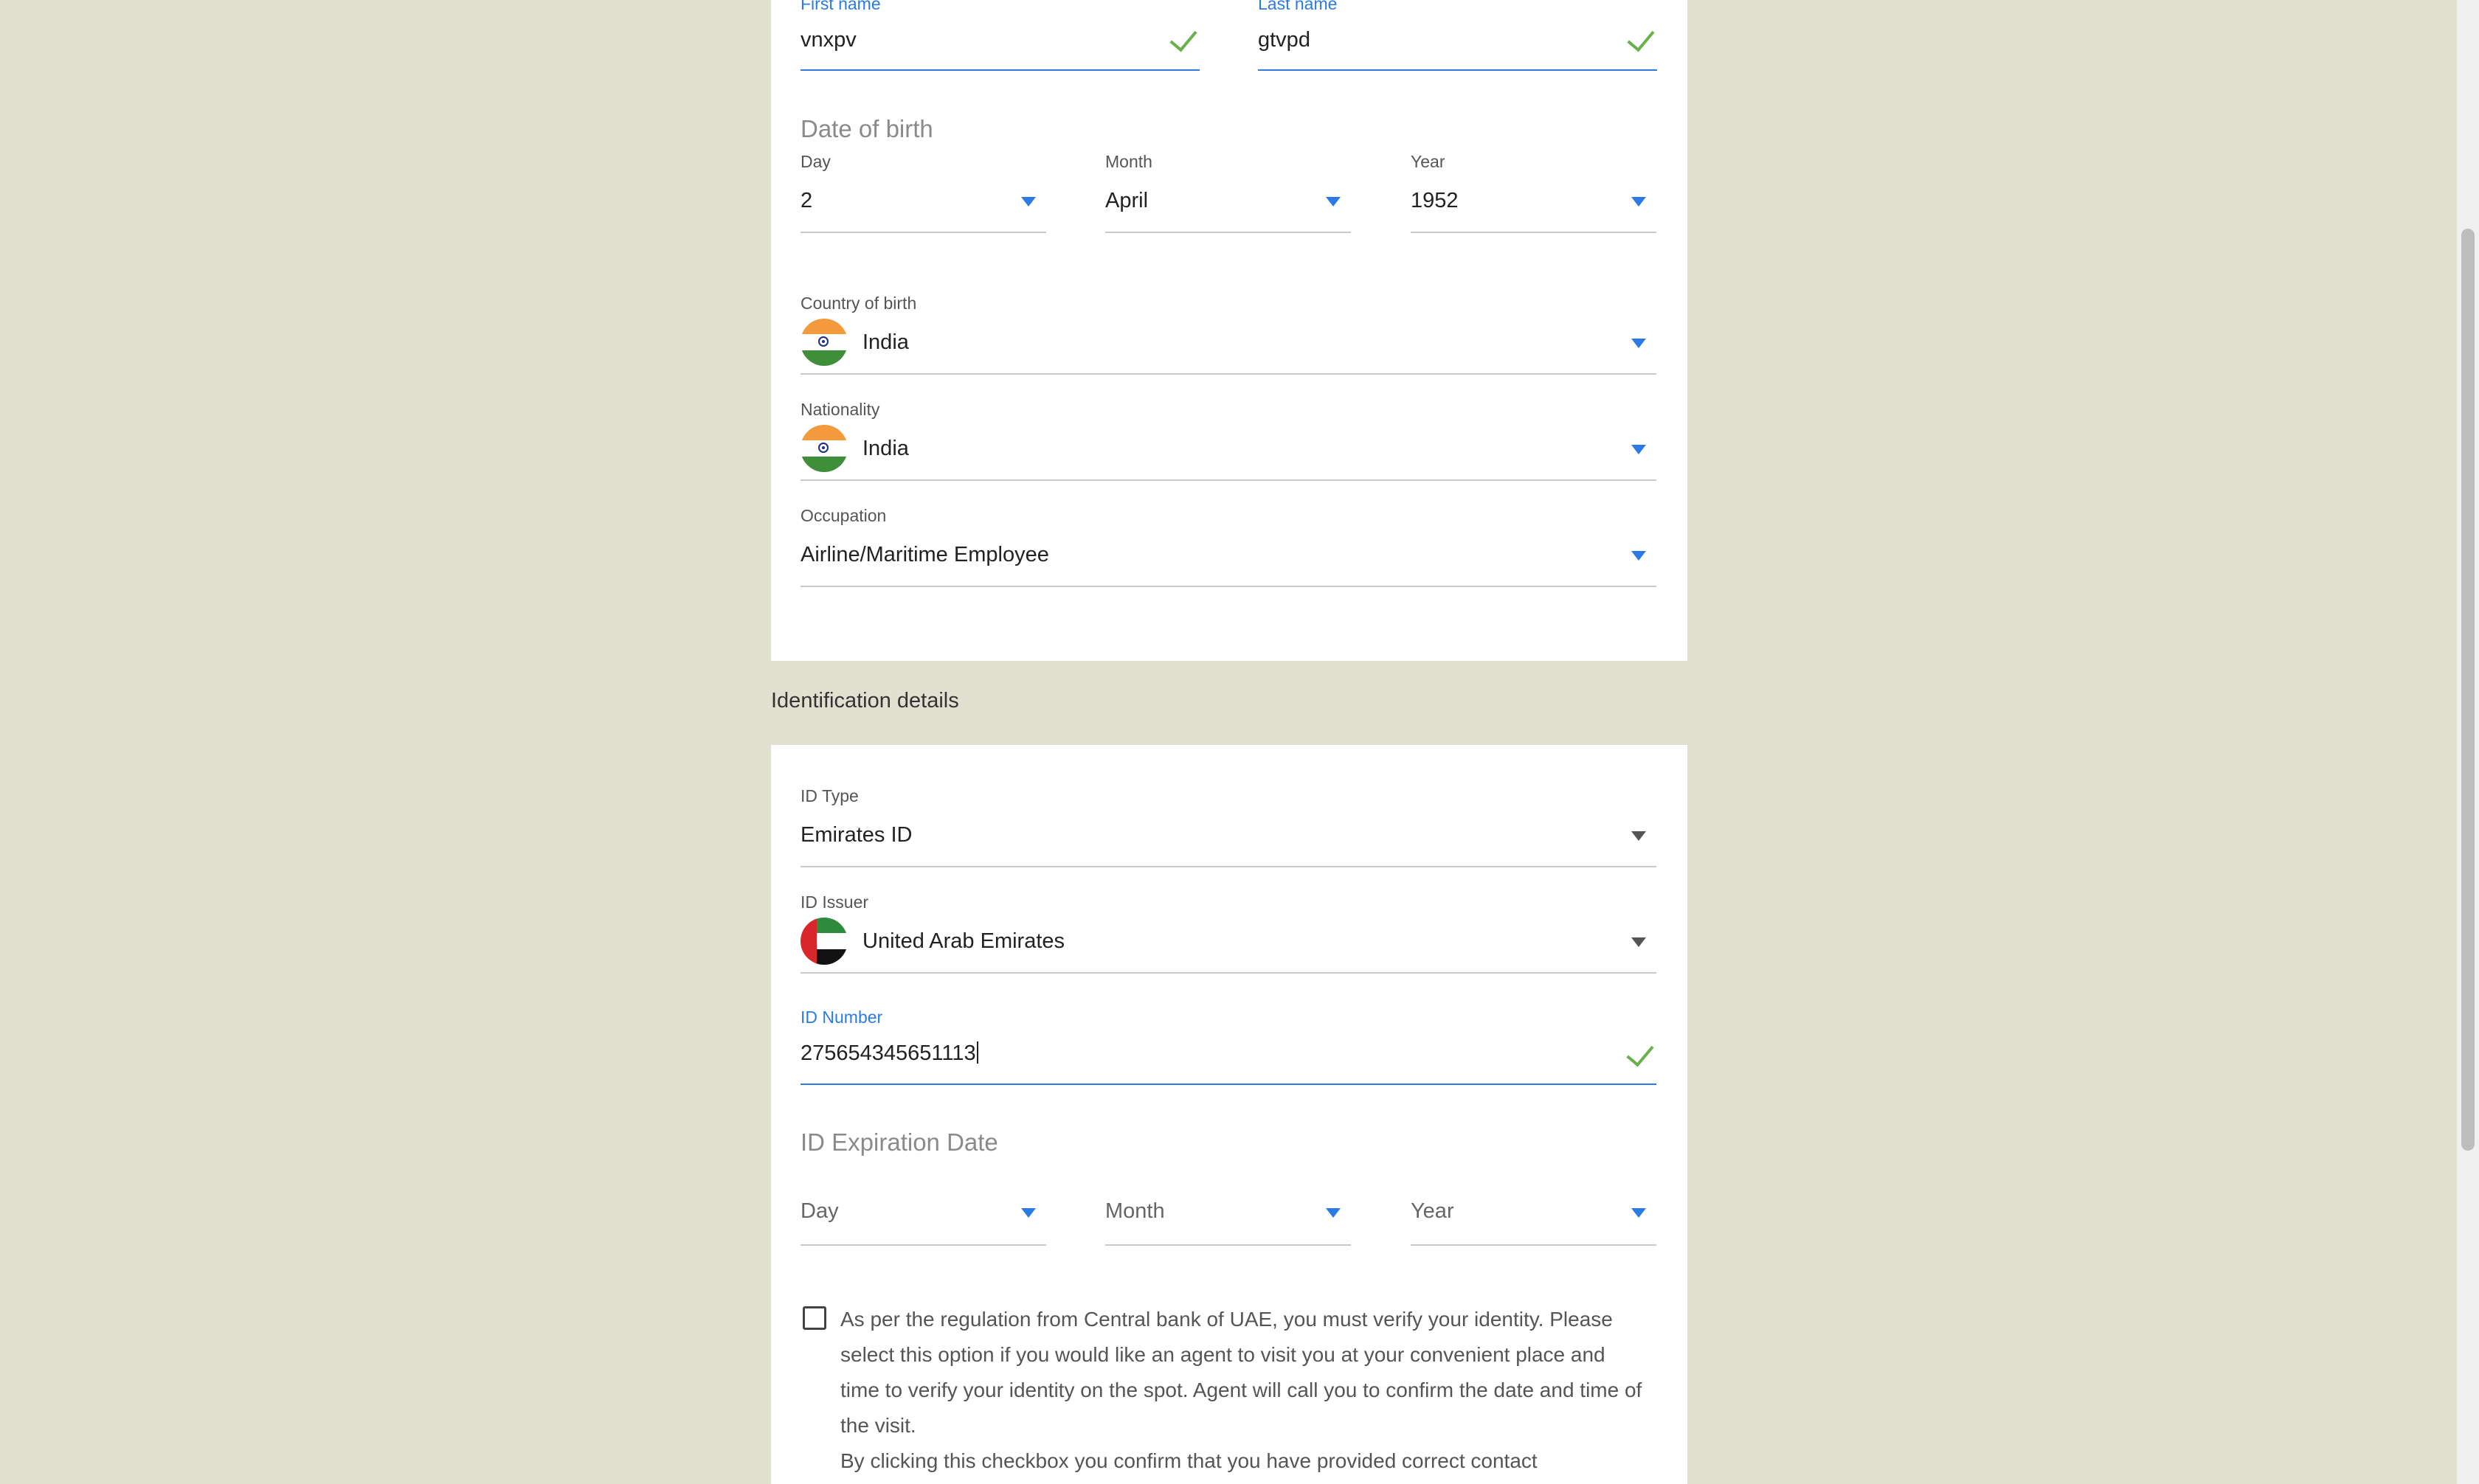 The image size is (2479, 1484). I want to click on dob-month-value: April, so click(1127, 200).